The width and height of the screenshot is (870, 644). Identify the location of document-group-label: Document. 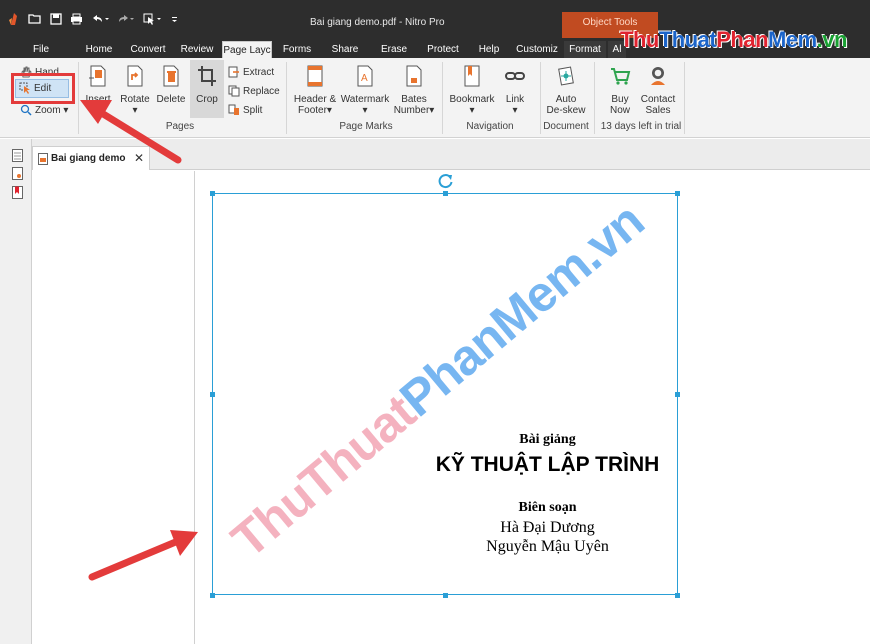
(566, 126).